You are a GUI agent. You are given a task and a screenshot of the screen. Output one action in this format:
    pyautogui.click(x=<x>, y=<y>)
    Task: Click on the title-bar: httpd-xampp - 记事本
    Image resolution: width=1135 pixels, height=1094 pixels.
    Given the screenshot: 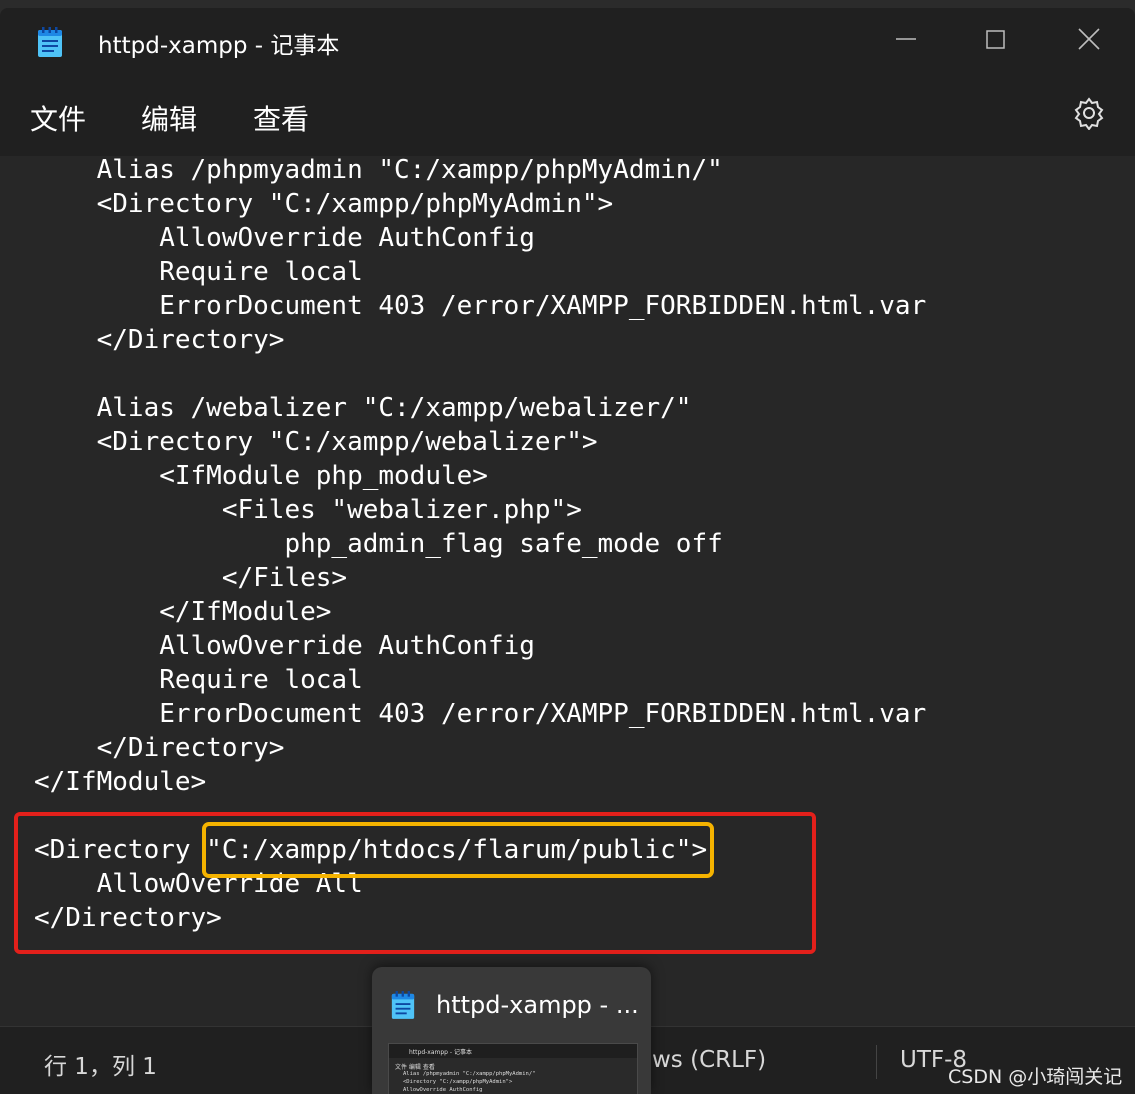 What is the action you would take?
    pyautogui.click(x=567, y=43)
    